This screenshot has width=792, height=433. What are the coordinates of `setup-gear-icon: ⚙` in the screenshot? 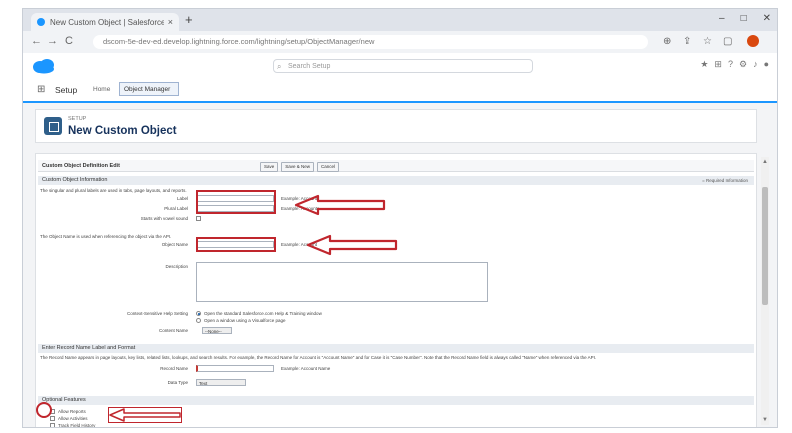 It's located at (743, 64).